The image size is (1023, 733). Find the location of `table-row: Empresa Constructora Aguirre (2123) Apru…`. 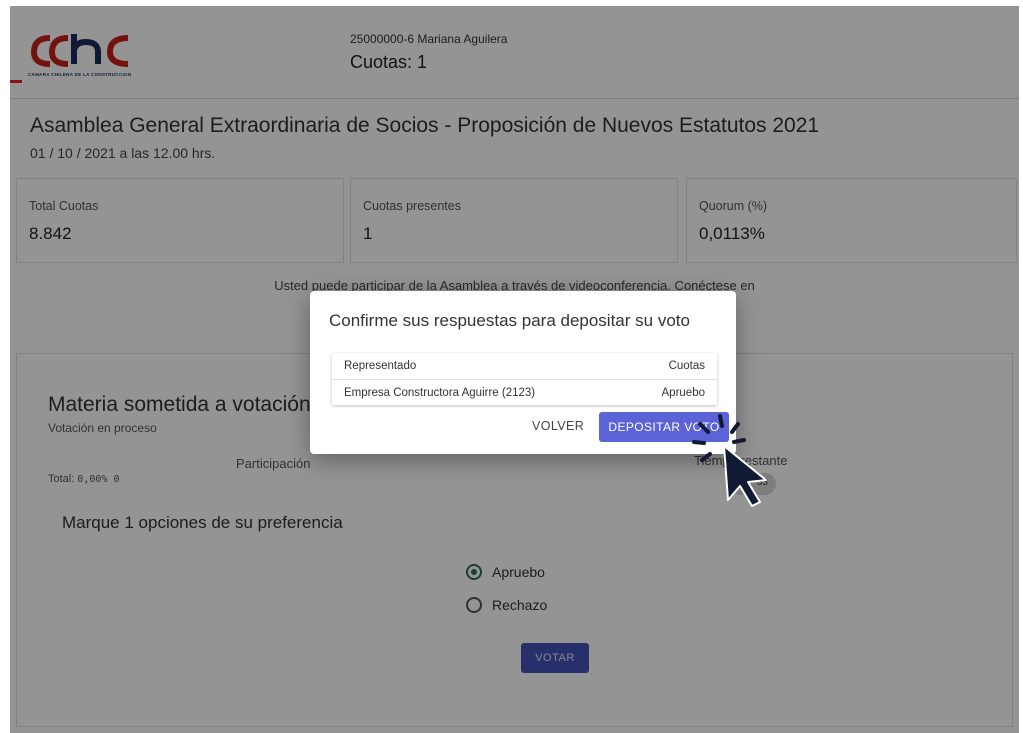

table-row: Empresa Constructora Aguirre (2123) Apru… is located at coordinates (524, 392).